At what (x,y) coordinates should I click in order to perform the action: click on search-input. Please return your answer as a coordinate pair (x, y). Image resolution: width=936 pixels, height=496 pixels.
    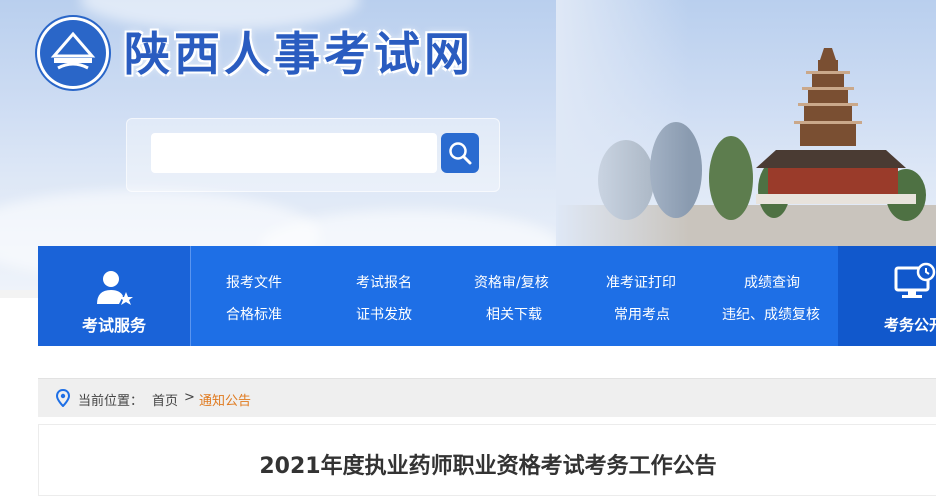
    Looking at the image, I should click on (294, 153).